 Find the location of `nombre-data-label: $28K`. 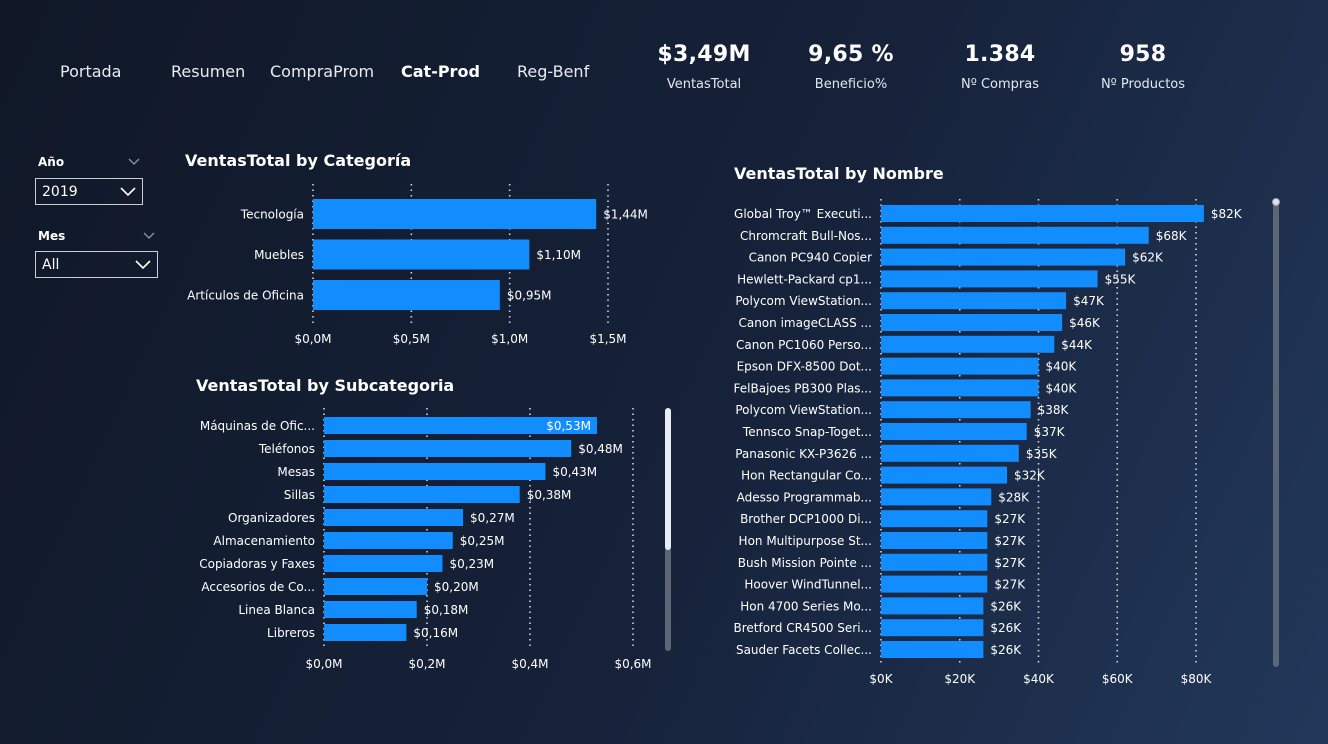

nombre-data-label: $28K is located at coordinates (1014, 497).